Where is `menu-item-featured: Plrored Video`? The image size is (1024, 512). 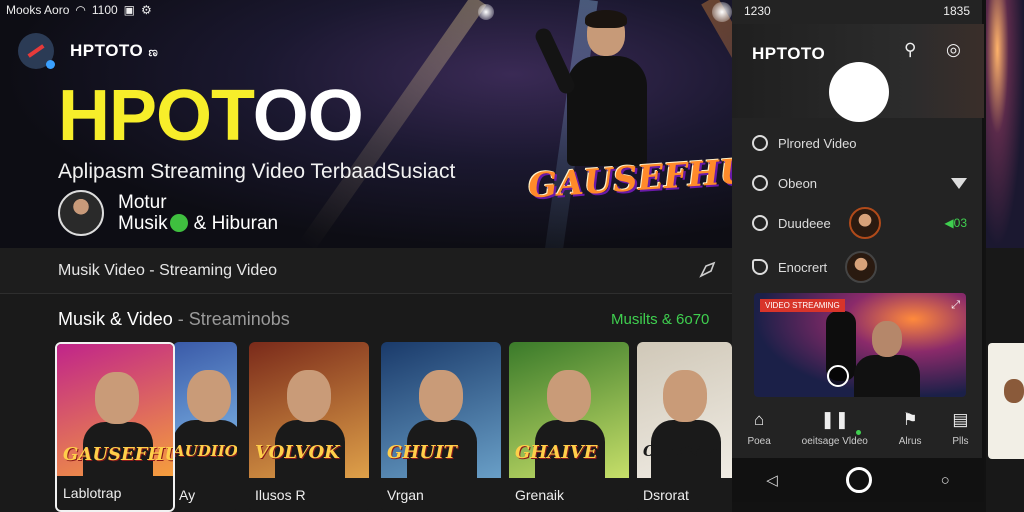 menu-item-featured: Plrored Video is located at coordinates (859, 143).